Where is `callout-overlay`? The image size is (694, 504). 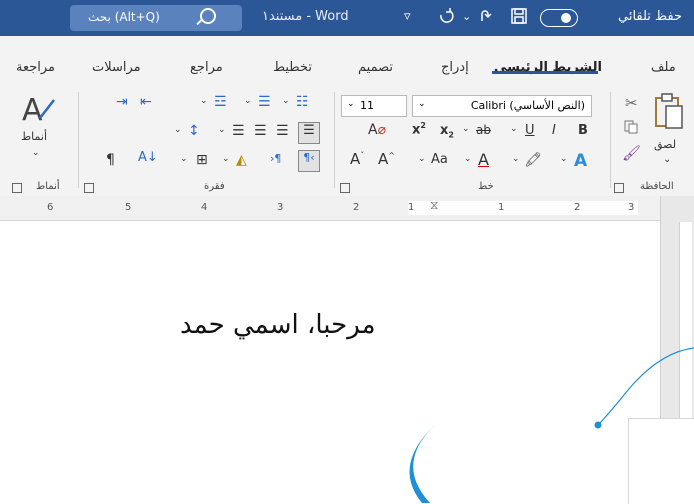 callout-overlay is located at coordinates (551, 425).